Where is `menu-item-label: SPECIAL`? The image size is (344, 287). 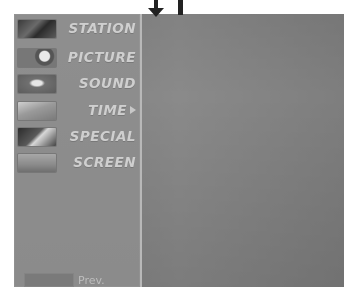
menu-item-label: SPECIAL is located at coordinates (102, 137).